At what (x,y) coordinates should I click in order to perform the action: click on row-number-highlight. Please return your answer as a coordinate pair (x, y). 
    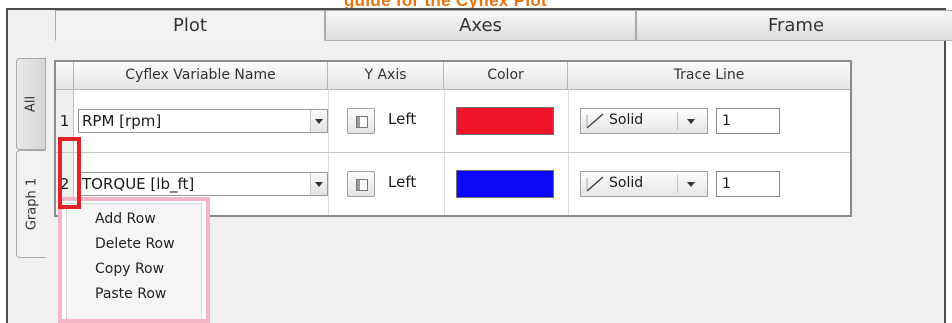
    Looking at the image, I should click on (69, 173).